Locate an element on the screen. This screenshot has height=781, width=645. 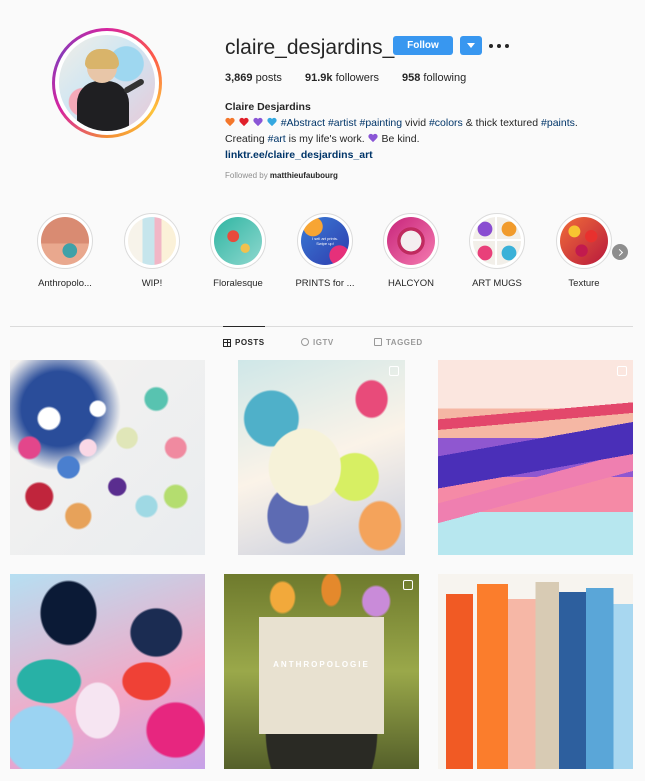
red-heart-icon is located at coordinates (244, 122).